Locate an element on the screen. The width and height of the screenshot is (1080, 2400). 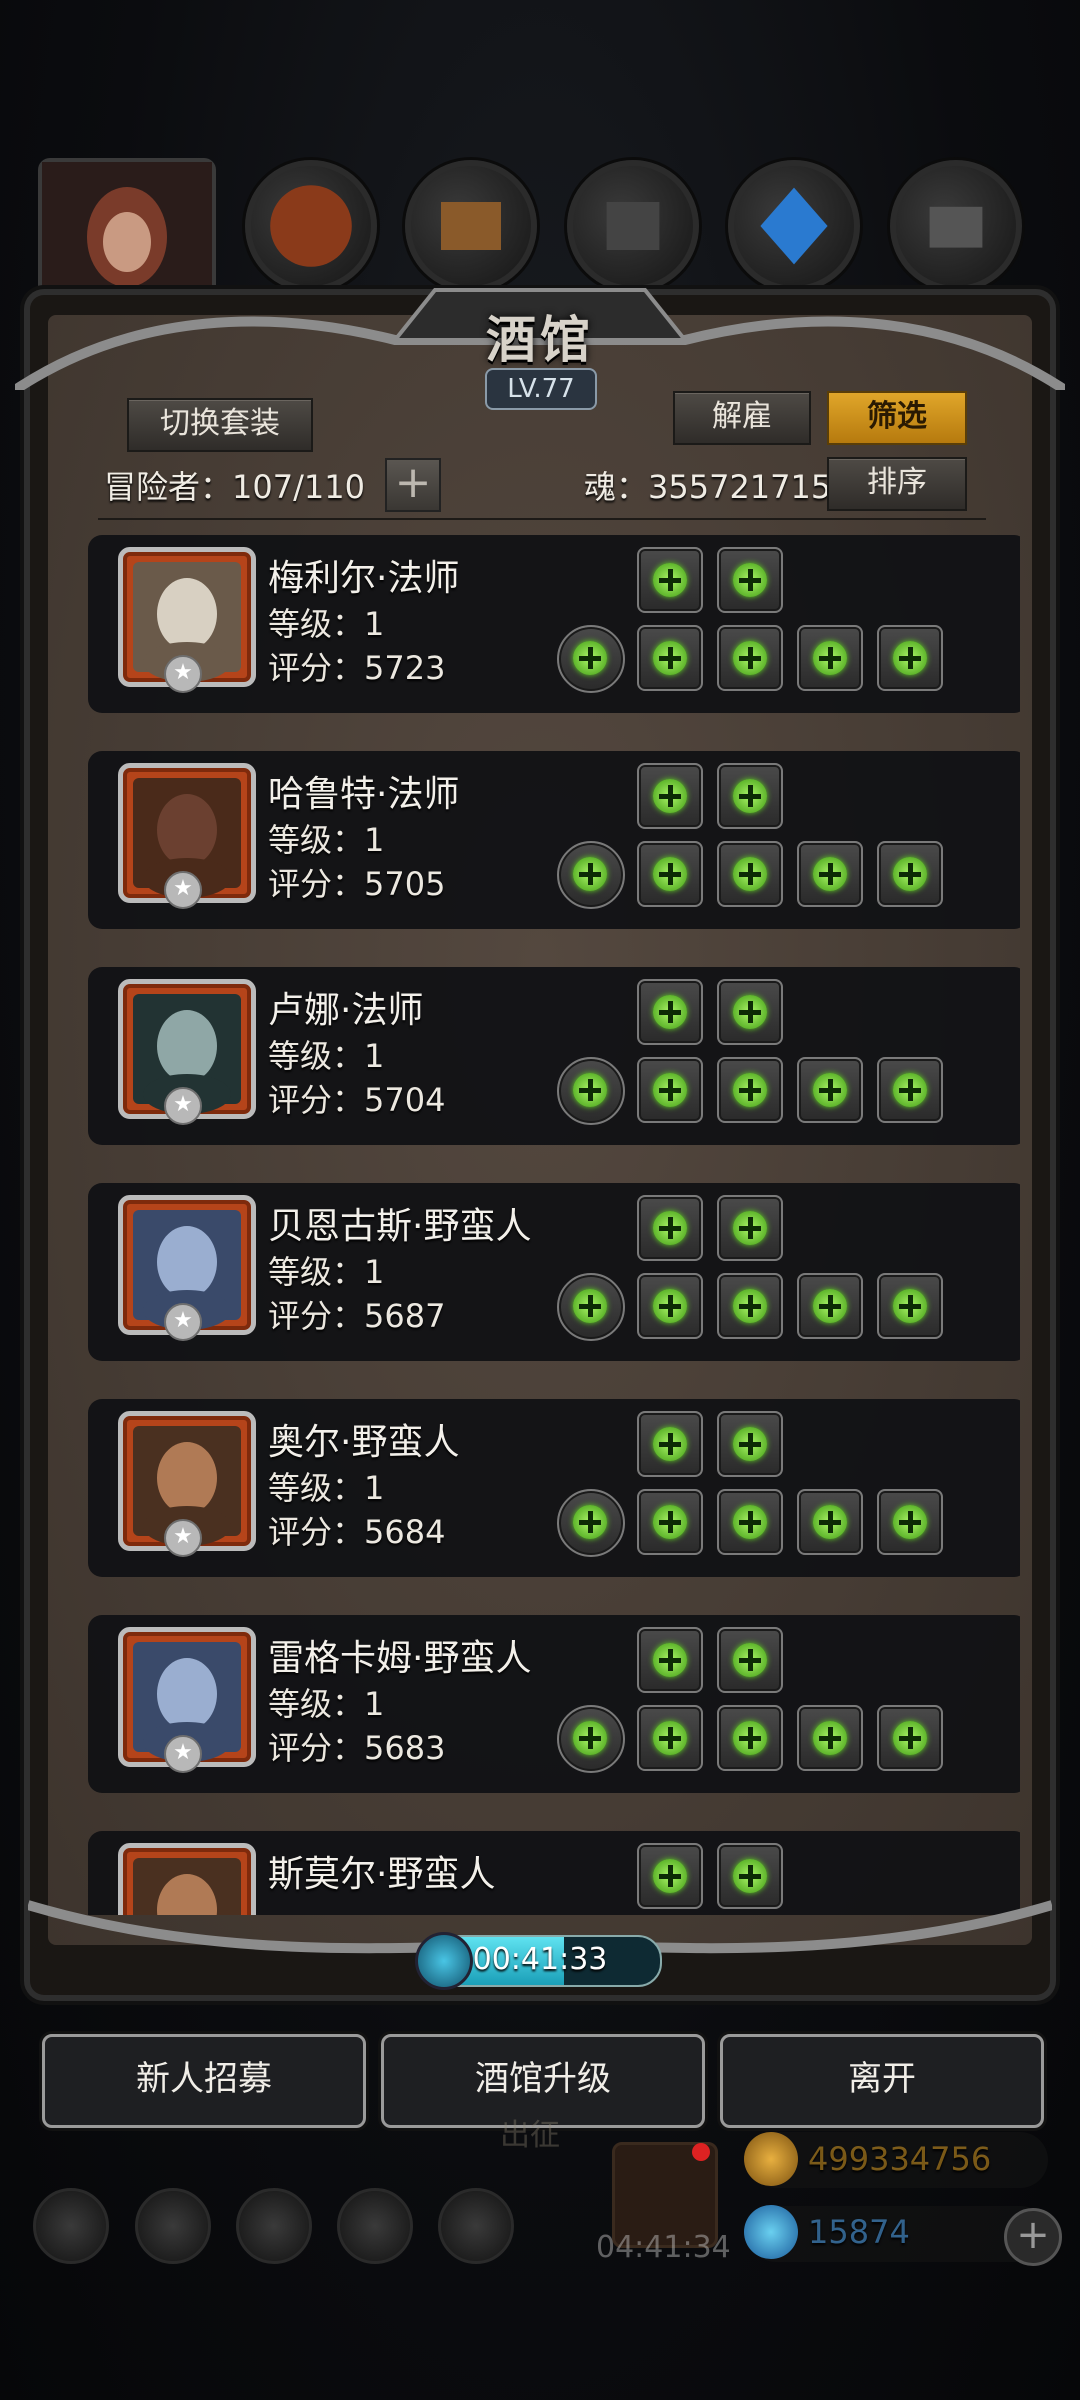
notification-dot is located at coordinates (701, 2152).